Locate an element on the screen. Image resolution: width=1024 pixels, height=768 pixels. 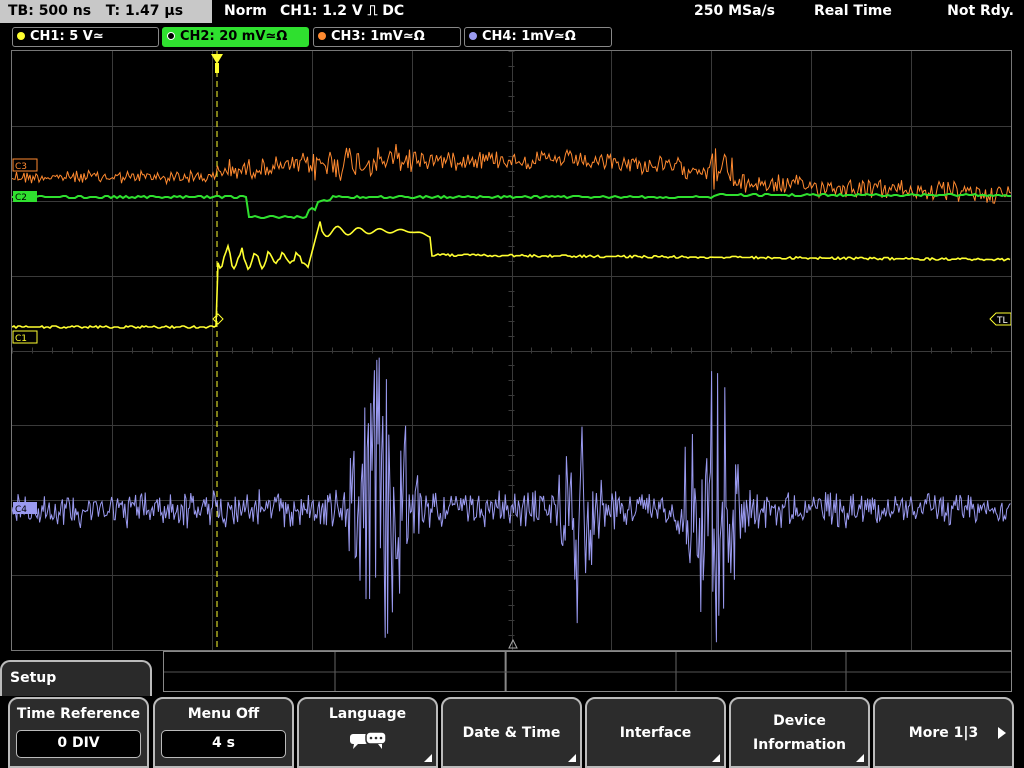
softkey-label: More 1|3 is located at coordinates (943, 732).